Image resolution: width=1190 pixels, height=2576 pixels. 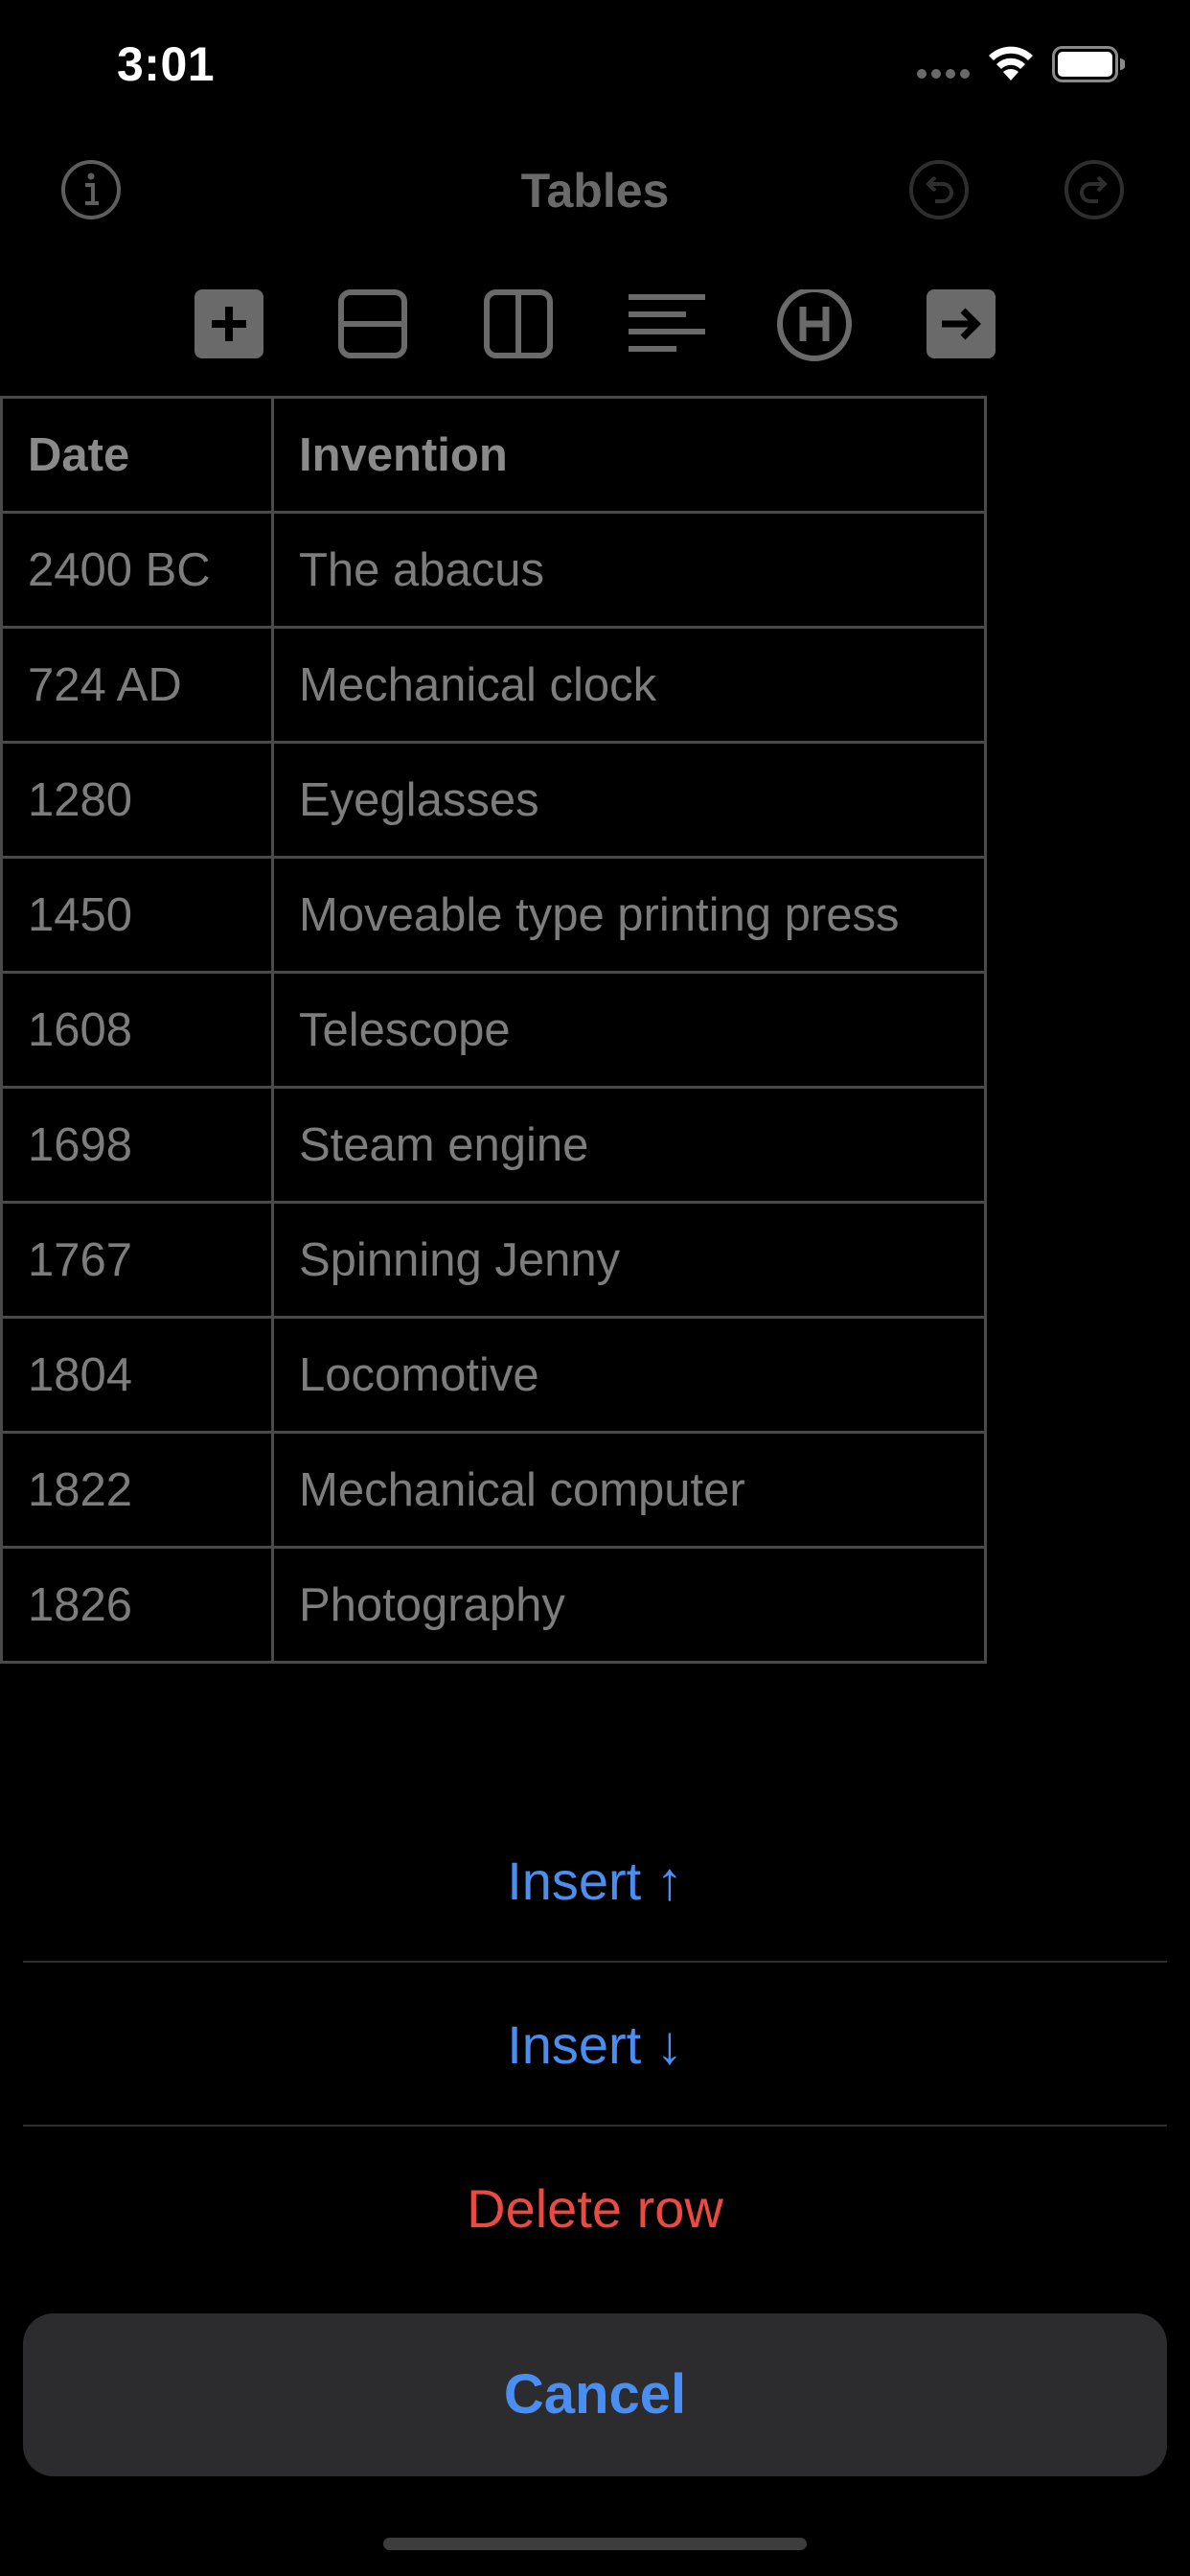 I want to click on table-header-row: Date Invention, so click(x=494, y=455).